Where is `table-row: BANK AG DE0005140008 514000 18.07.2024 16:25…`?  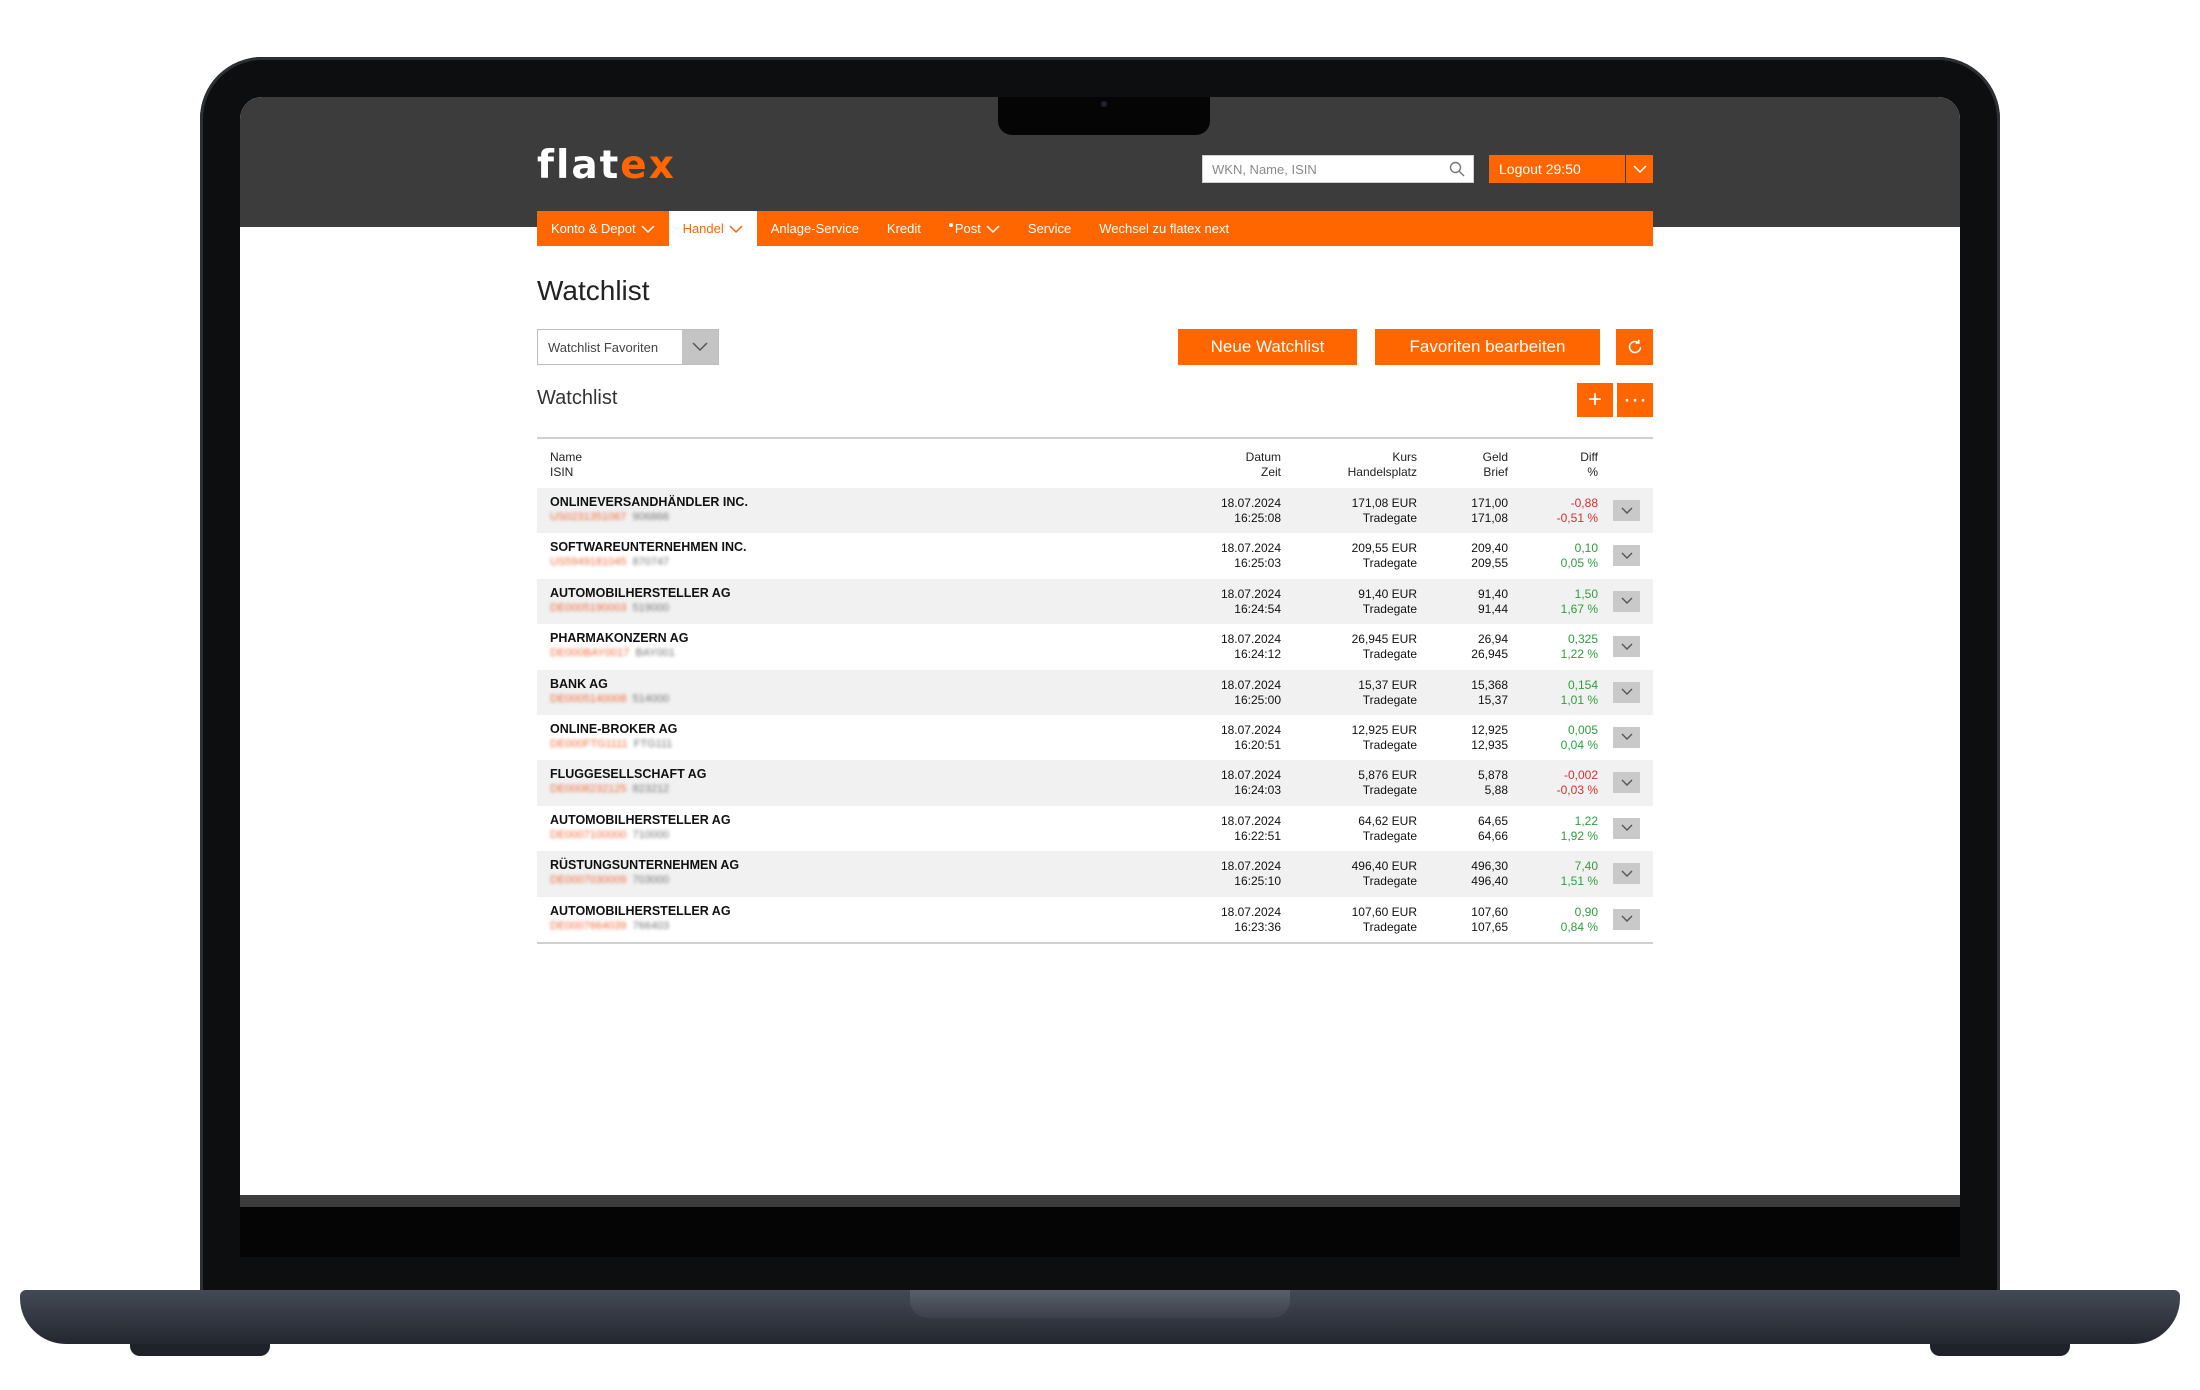 table-row: BANK AG DE0005140008 514000 18.07.2024 16:25… is located at coordinates (1095, 692).